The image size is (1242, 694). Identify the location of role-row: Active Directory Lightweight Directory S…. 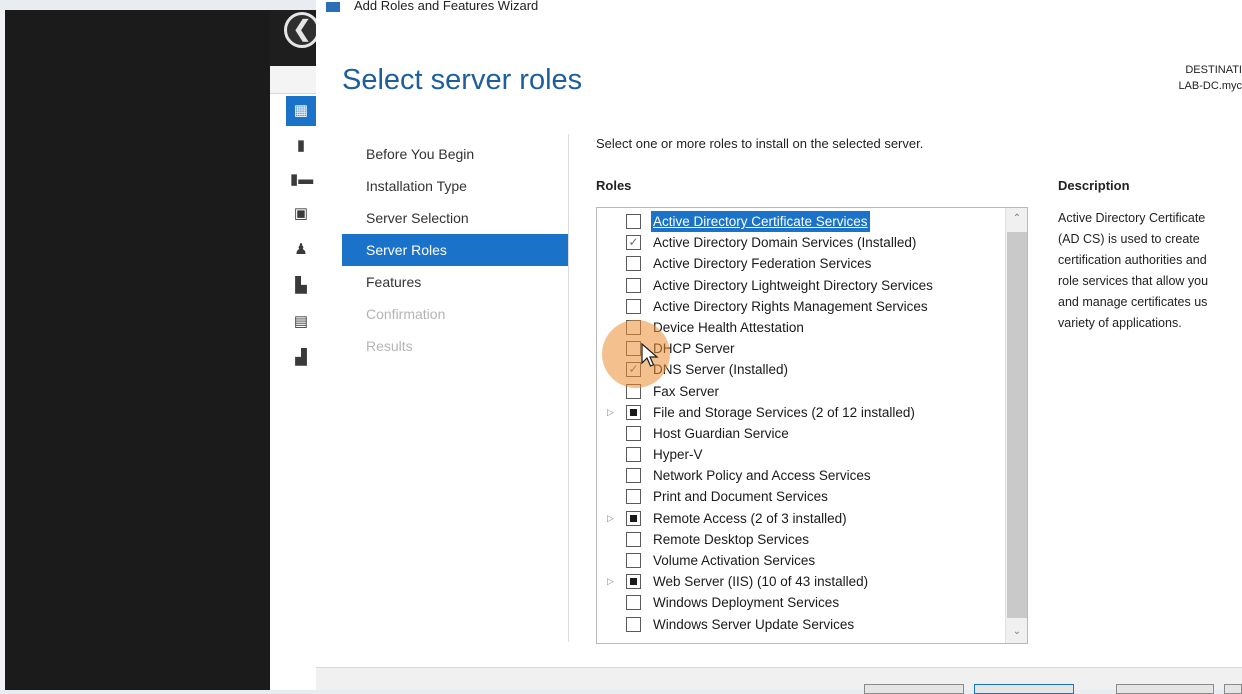
(797, 285).